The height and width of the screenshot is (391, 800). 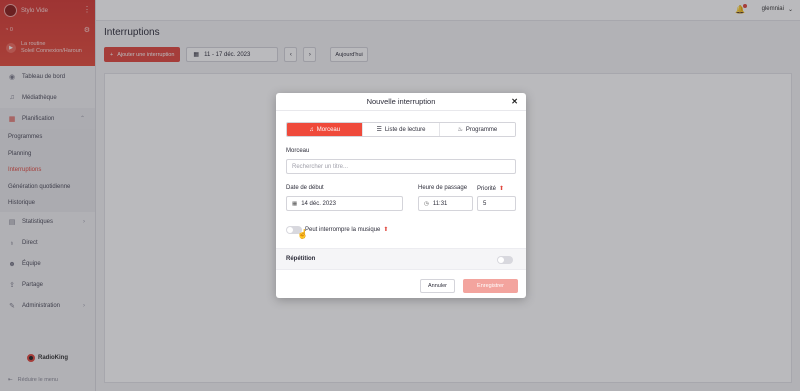 I want to click on flame-icon: ♨, so click(x=460, y=130).